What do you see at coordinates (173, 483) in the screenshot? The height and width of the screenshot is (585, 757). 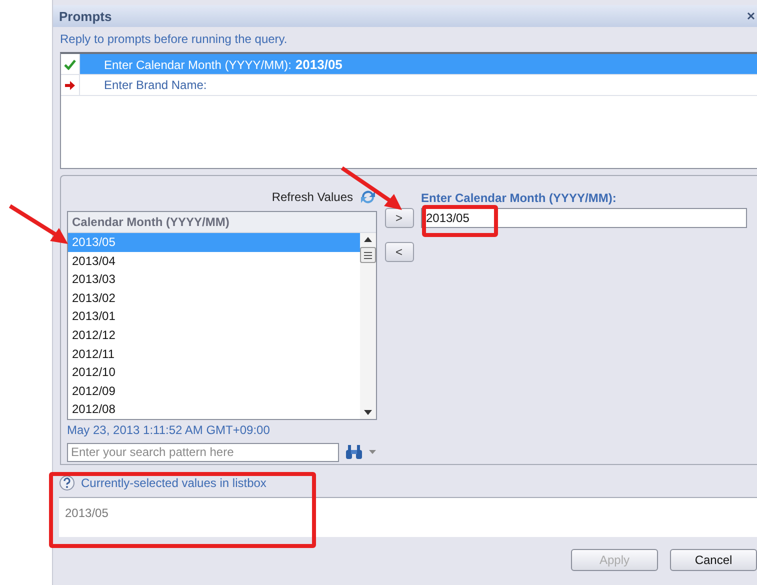 I see `selected-values-title: Currently-selected values in listbox` at bounding box center [173, 483].